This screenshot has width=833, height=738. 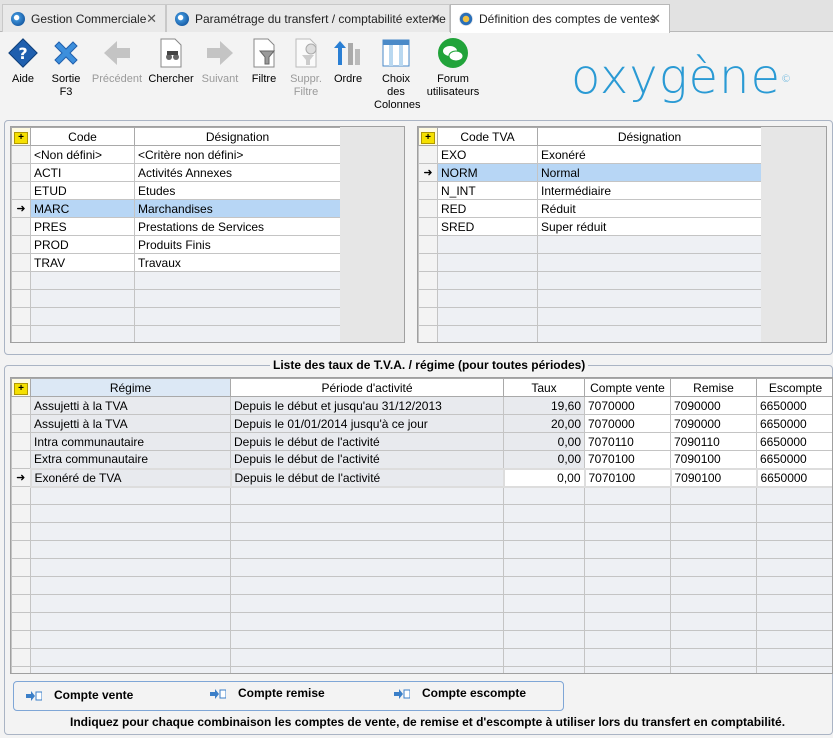 What do you see at coordinates (237, 244) in the screenshot?
I see `cell-designation: Produits Finis` at bounding box center [237, 244].